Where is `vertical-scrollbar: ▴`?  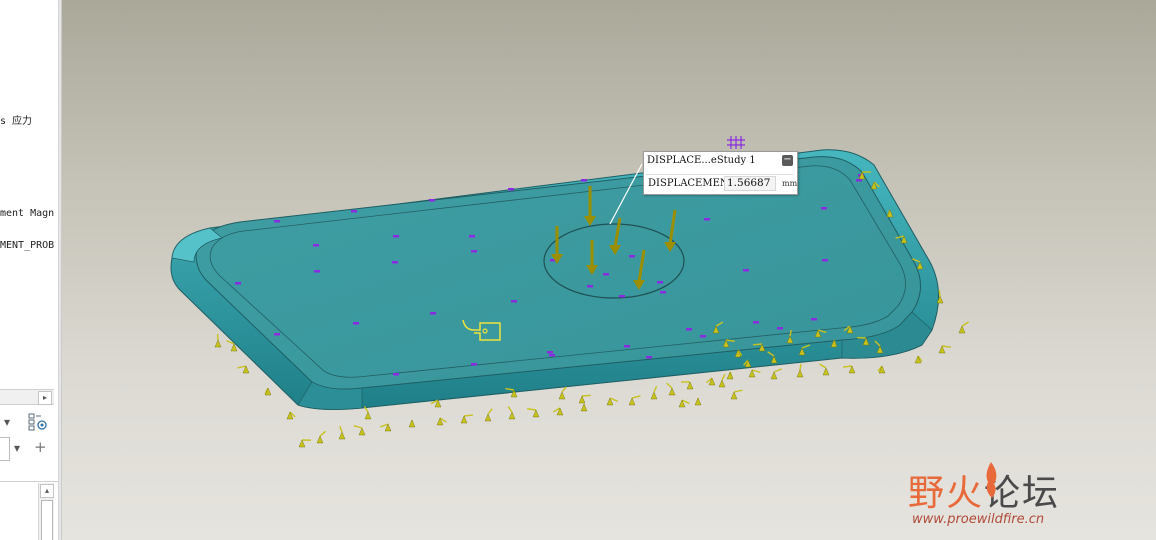
vertical-scrollbar: ▴ is located at coordinates (46, 511).